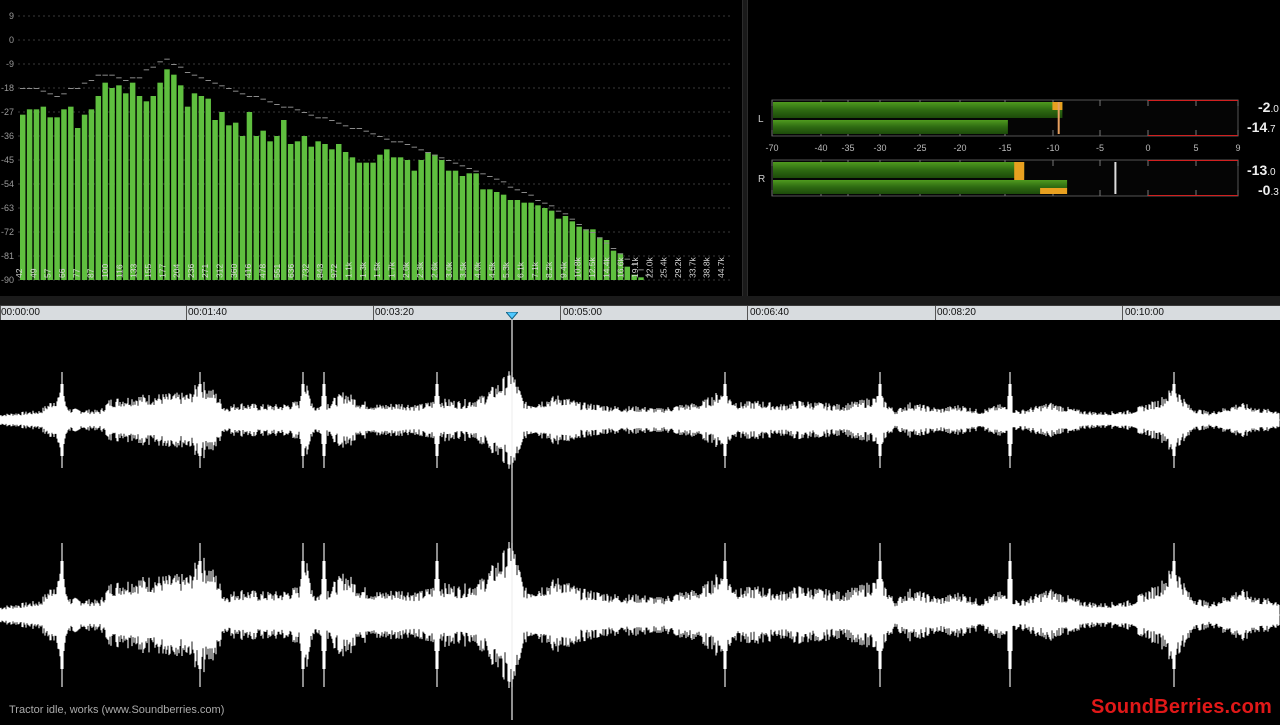  What do you see at coordinates (19, 273) in the screenshot?
I see `spectrum-freq-label: 42` at bounding box center [19, 273].